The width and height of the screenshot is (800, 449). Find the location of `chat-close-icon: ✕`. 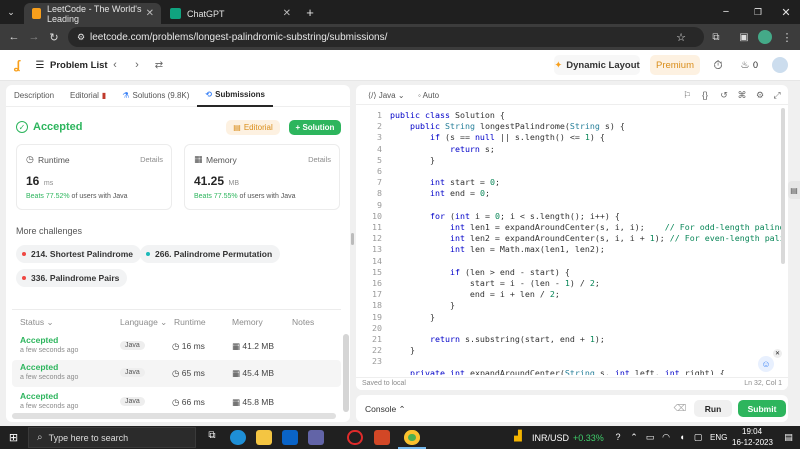

chat-close-icon: ✕ is located at coordinates (777, 353).